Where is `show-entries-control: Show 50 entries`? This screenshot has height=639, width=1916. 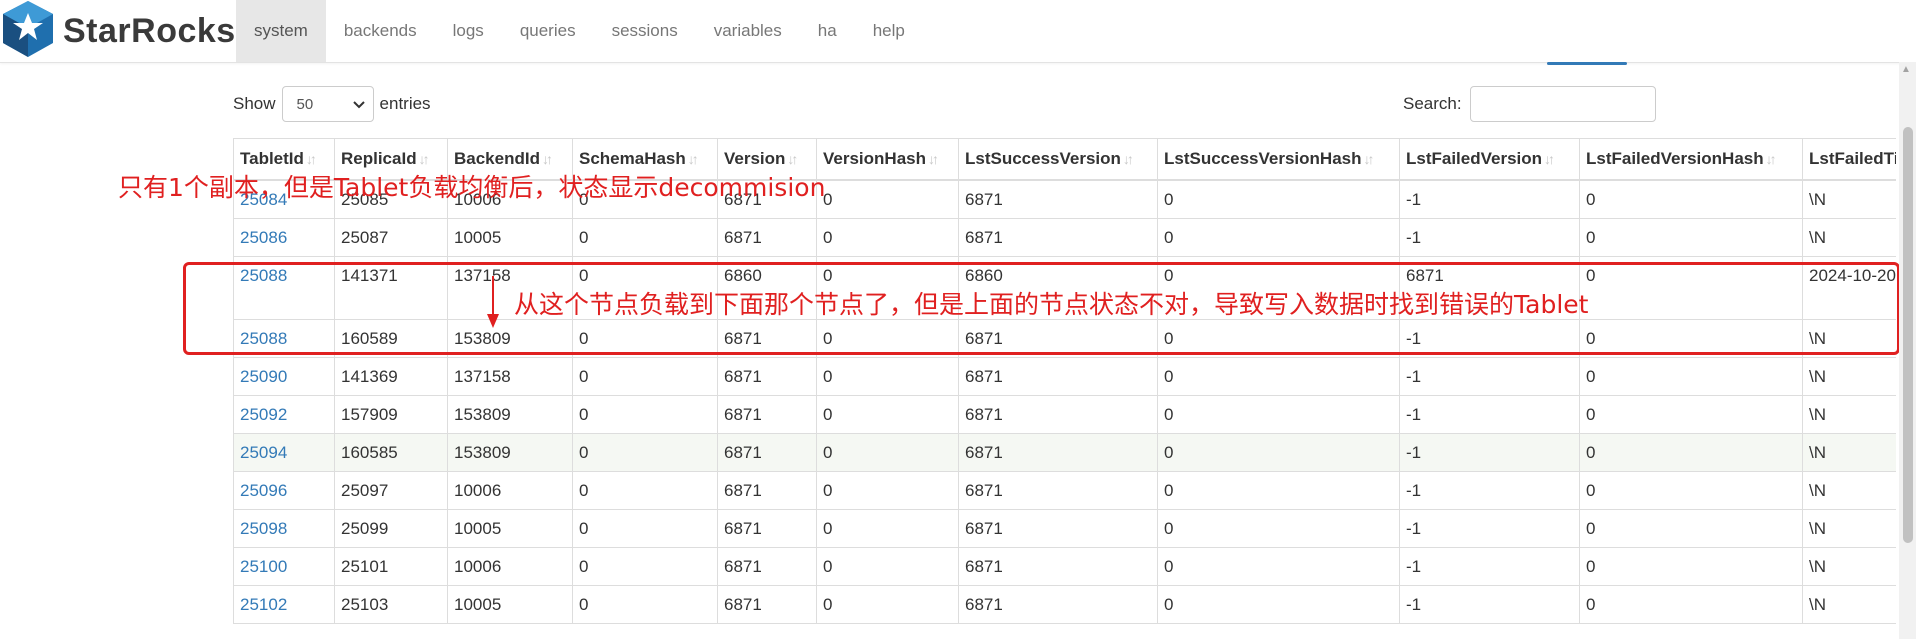 show-entries-control: Show 50 entries is located at coordinates (332, 104).